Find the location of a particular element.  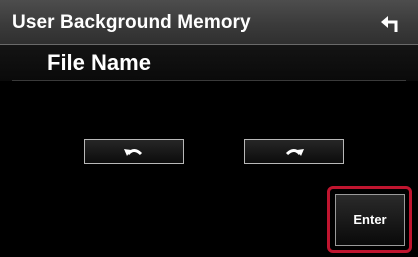

file-name-label: File Name is located at coordinates (99, 62).